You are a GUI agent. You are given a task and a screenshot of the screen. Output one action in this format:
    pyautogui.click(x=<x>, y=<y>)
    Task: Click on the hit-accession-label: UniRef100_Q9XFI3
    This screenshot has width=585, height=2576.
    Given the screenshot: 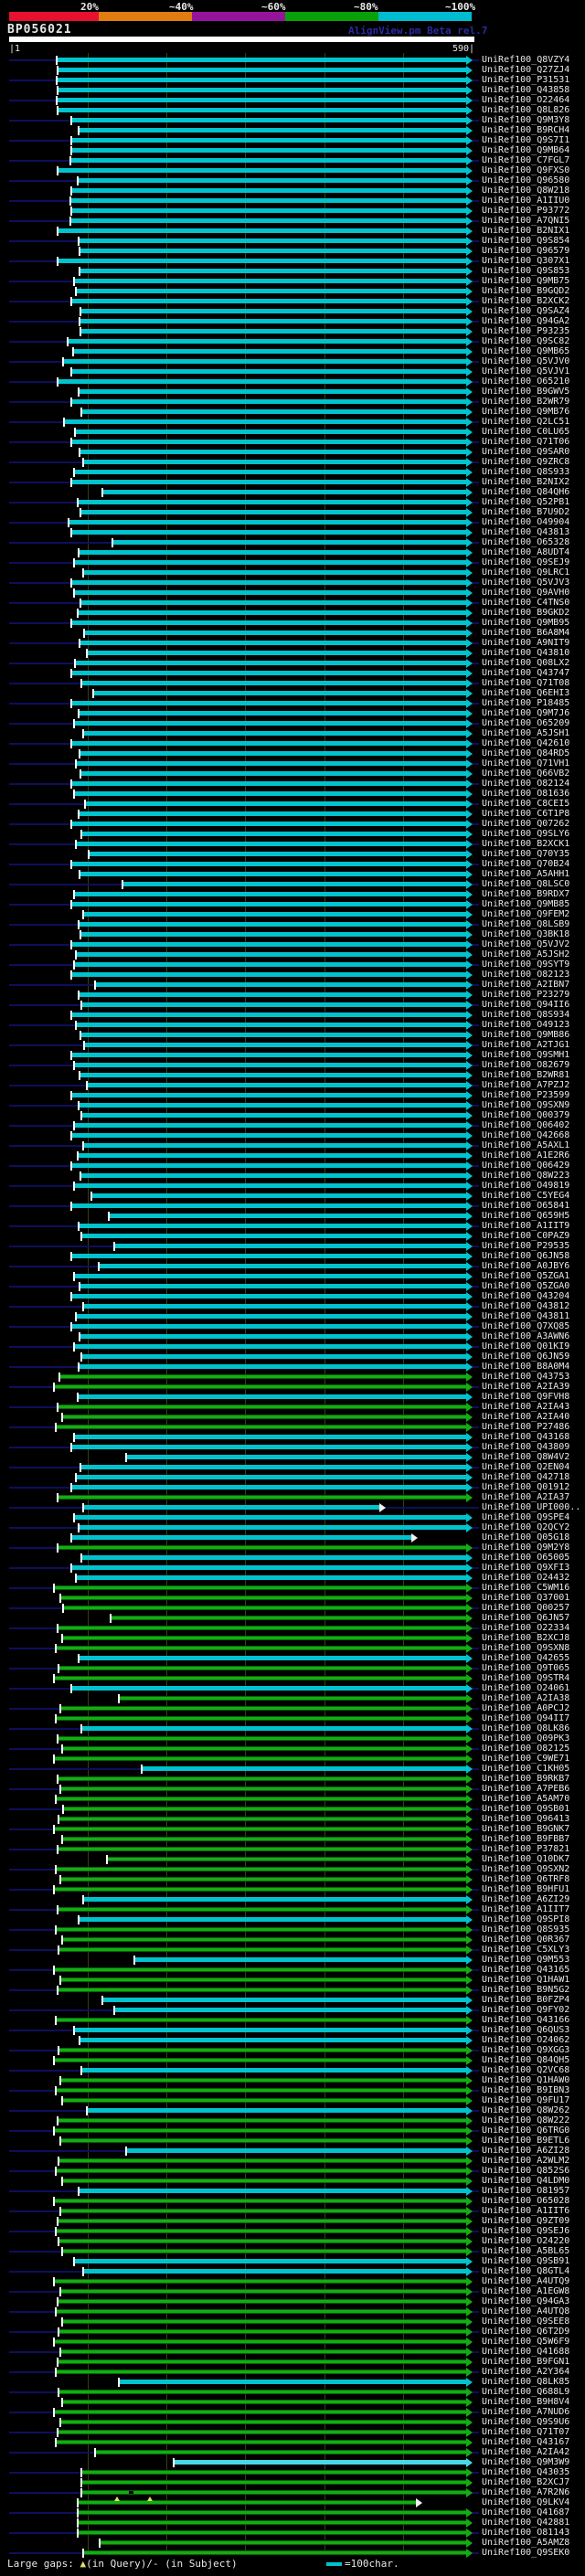 What is the action you would take?
    pyautogui.click(x=525, y=1568)
    